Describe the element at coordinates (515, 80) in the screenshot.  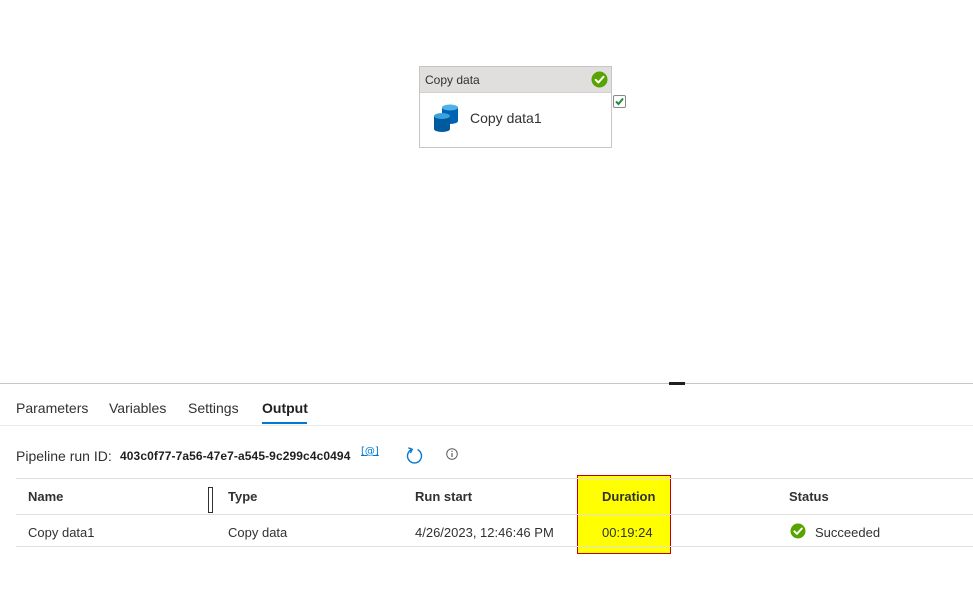
I see `activity-header: Copy data` at that location.